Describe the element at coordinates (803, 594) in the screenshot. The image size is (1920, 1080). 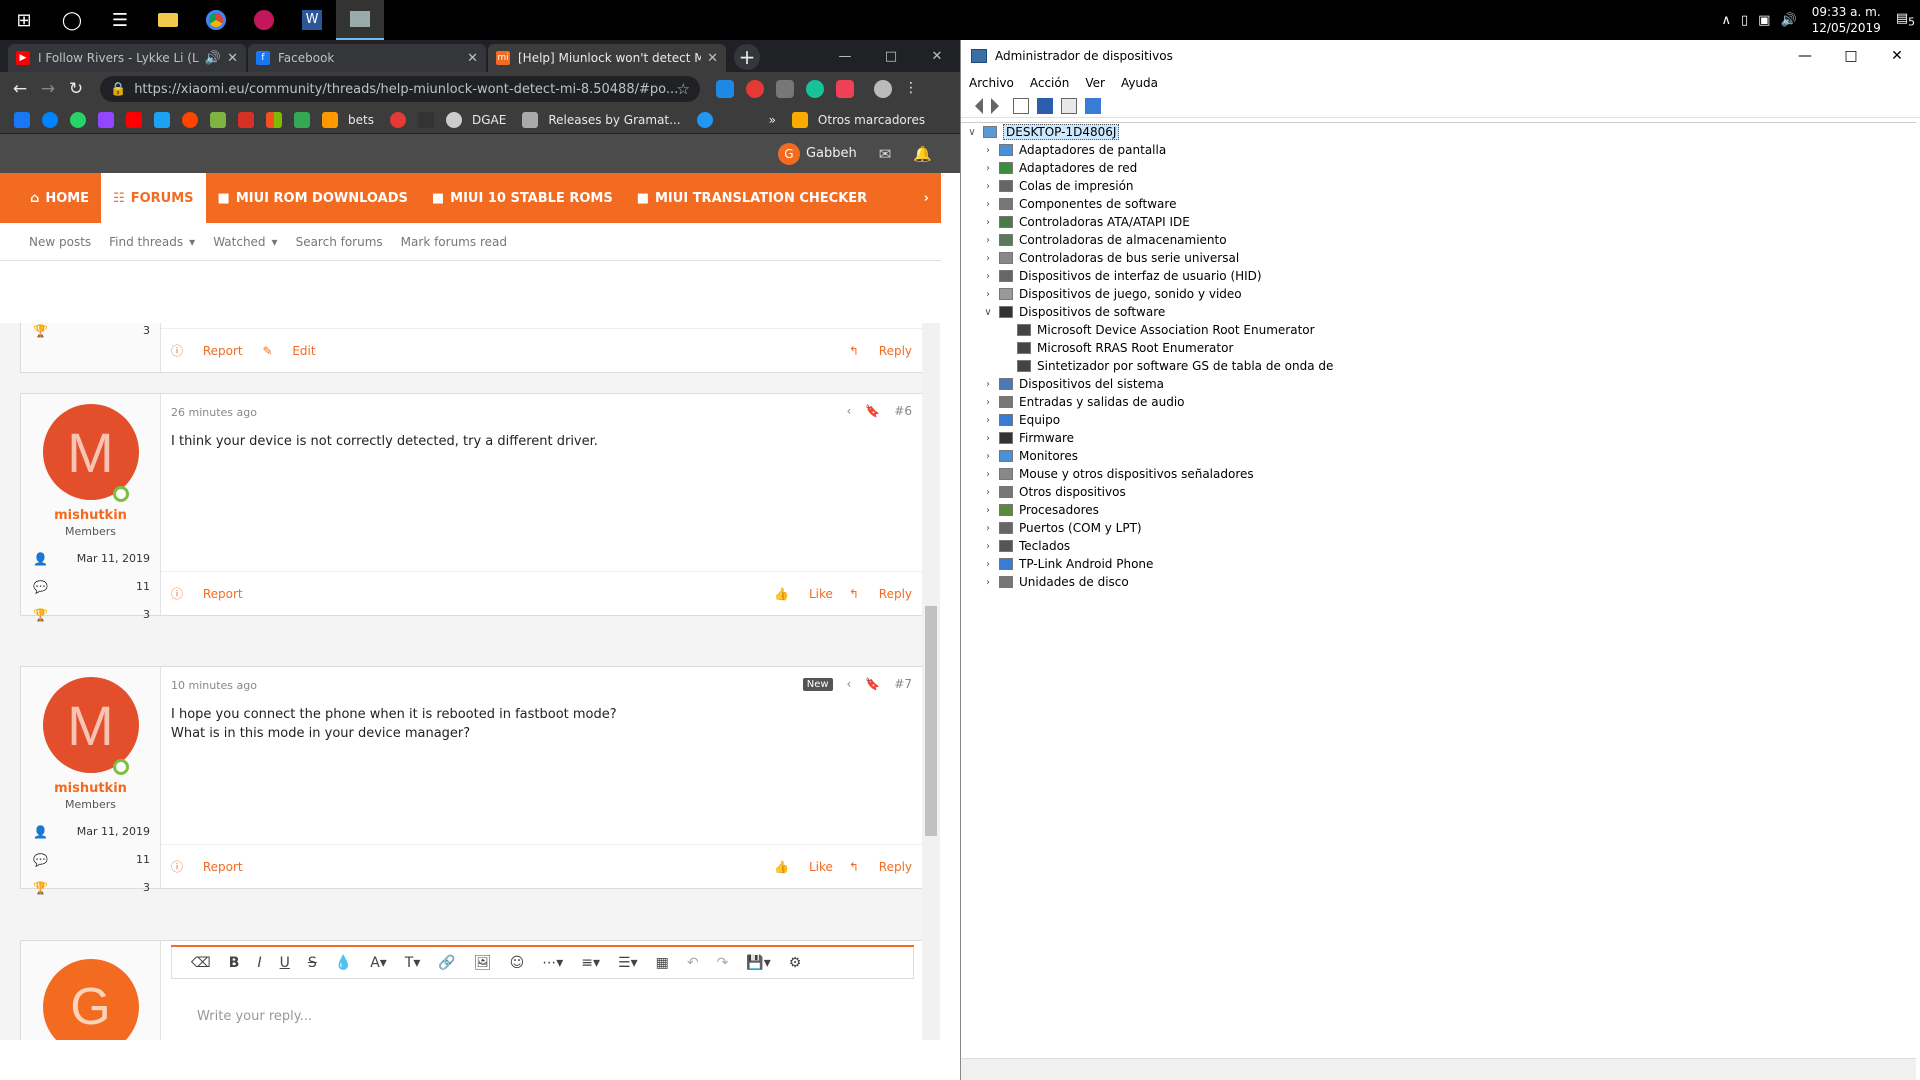
I see `like-link: 👍 Like` at that location.